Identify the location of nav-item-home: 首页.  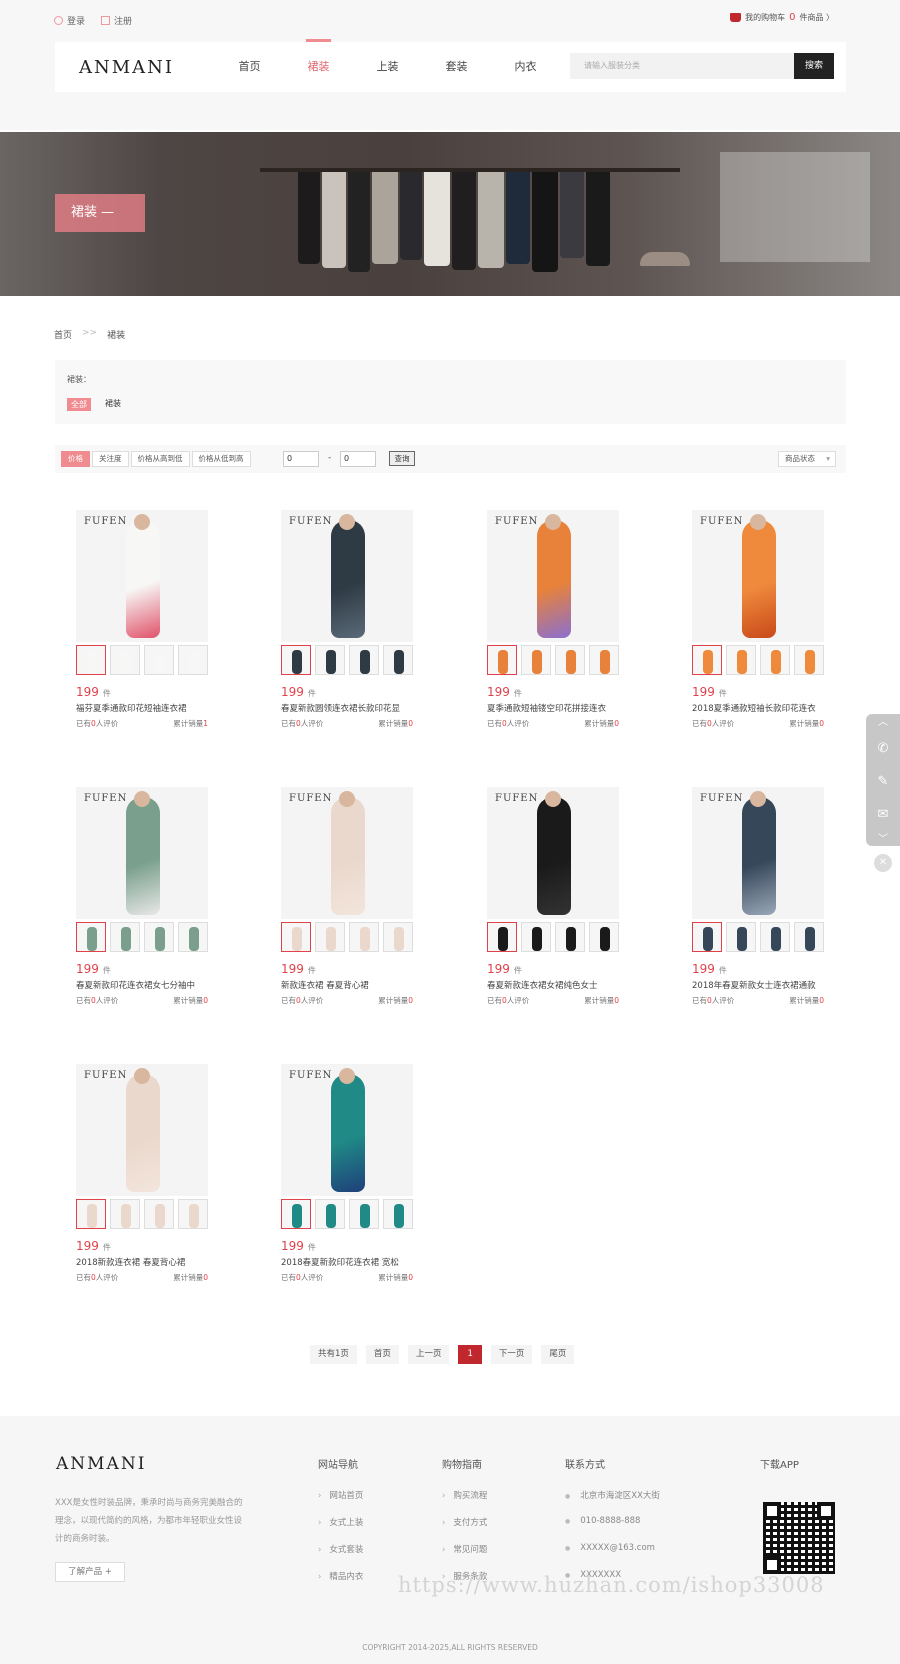
(249, 67).